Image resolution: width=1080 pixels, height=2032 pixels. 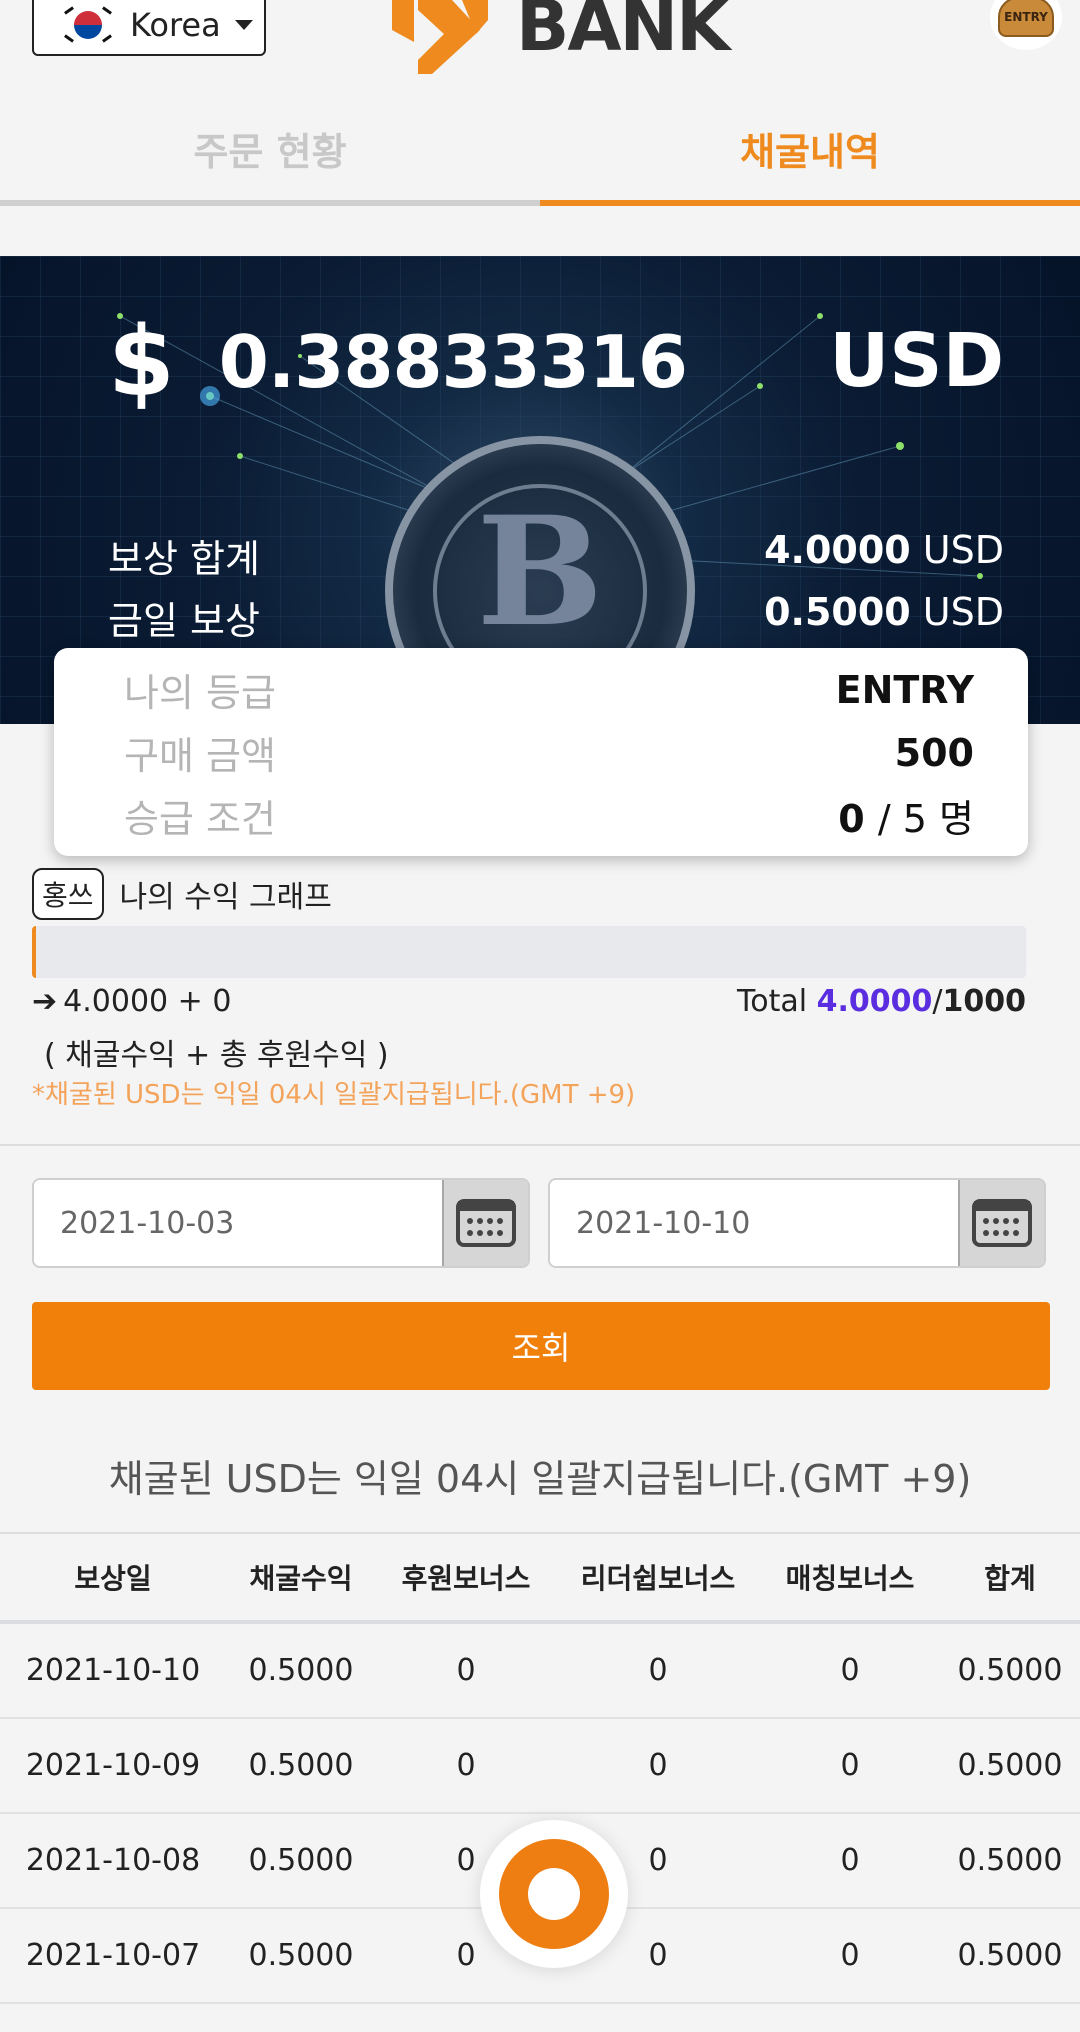 What do you see at coordinates (837, 550) in the screenshot?
I see `total-reward-value: 4.0000` at bounding box center [837, 550].